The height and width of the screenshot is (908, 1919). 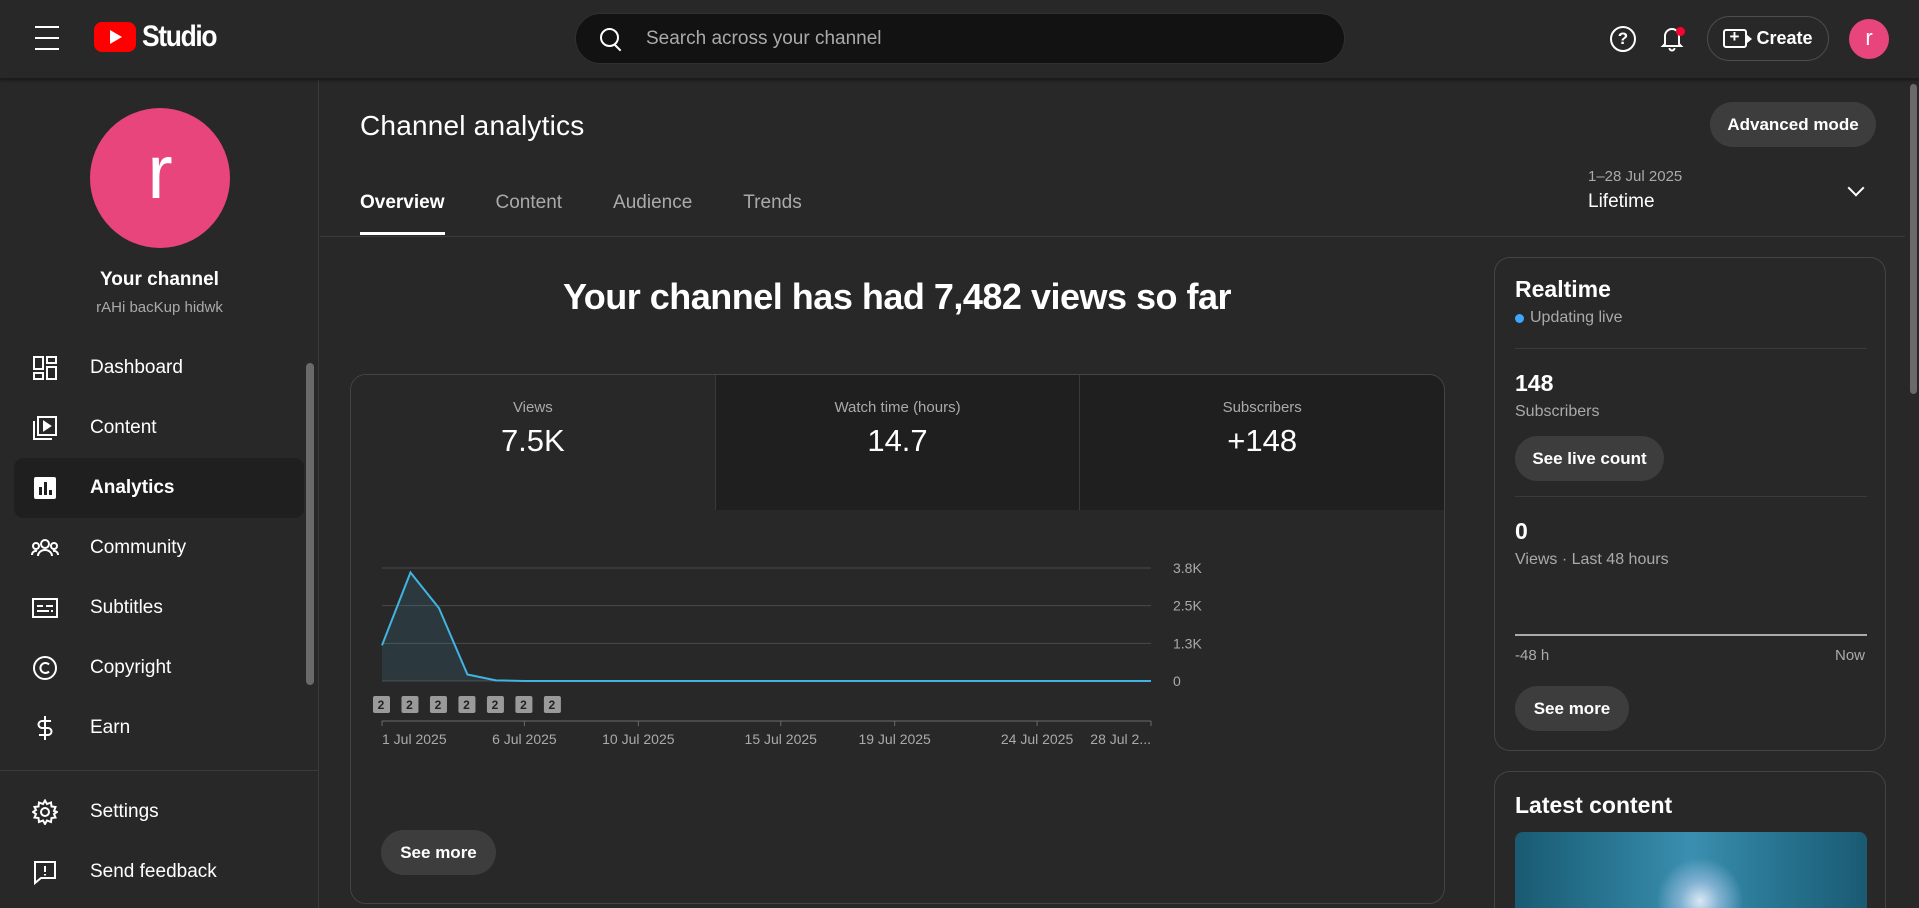 I want to click on latest-content-card: Latest content, so click(x=1690, y=839).